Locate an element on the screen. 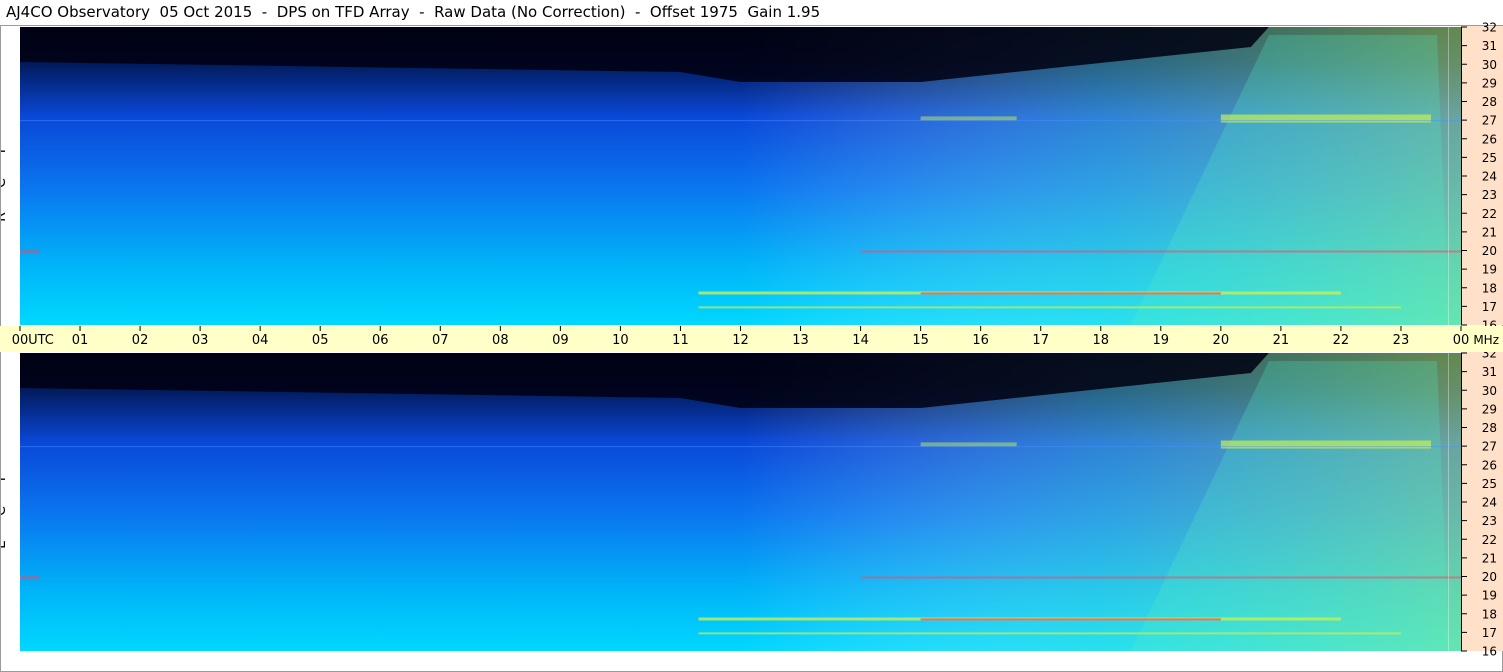 The image size is (1503, 672). time-tick-label: 14 is located at coordinates (860, 340).